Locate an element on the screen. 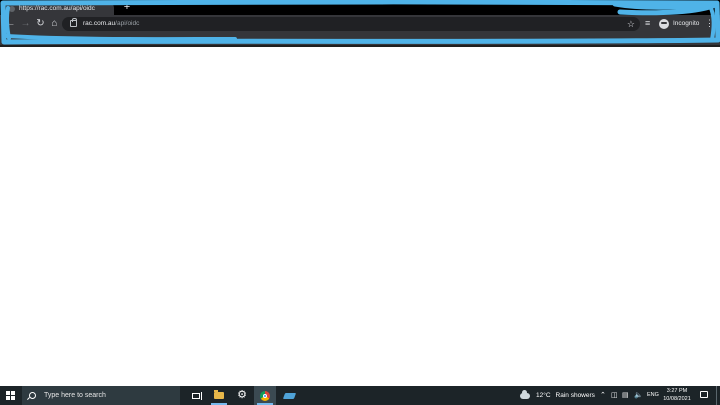 The width and height of the screenshot is (720, 405). chrome-taskbar-button is located at coordinates (265, 395).